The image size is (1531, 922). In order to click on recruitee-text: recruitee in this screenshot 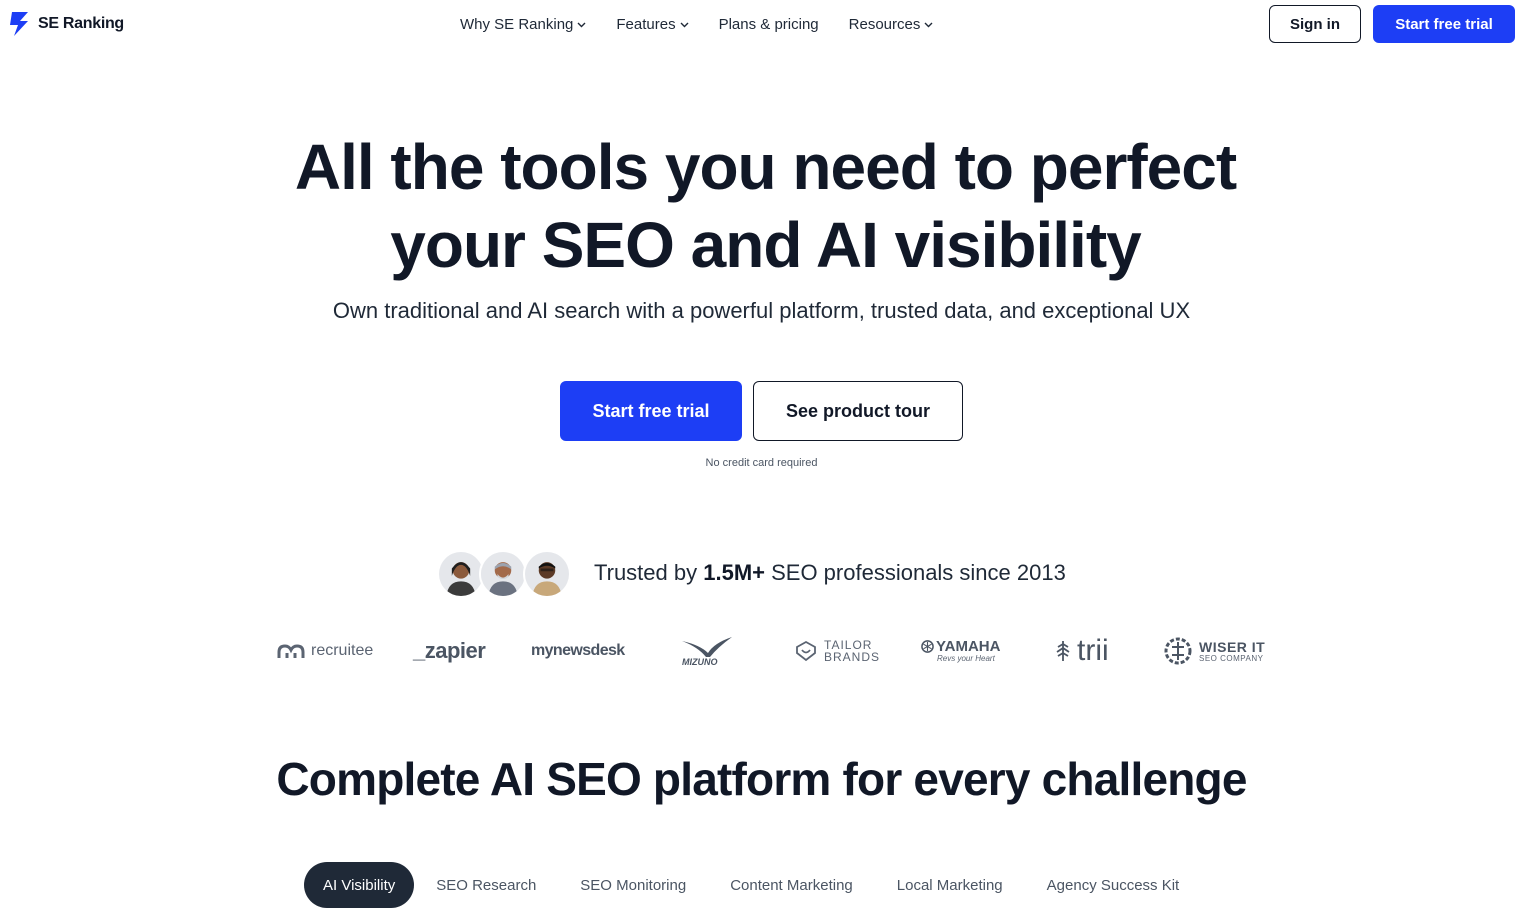, I will do `click(342, 650)`.